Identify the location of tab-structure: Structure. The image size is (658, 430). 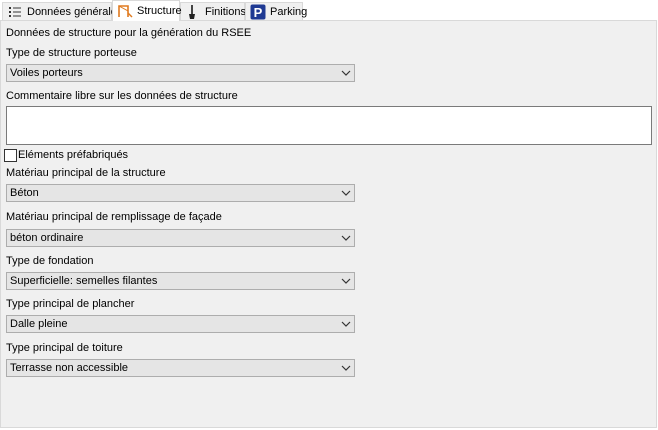
(147, 10).